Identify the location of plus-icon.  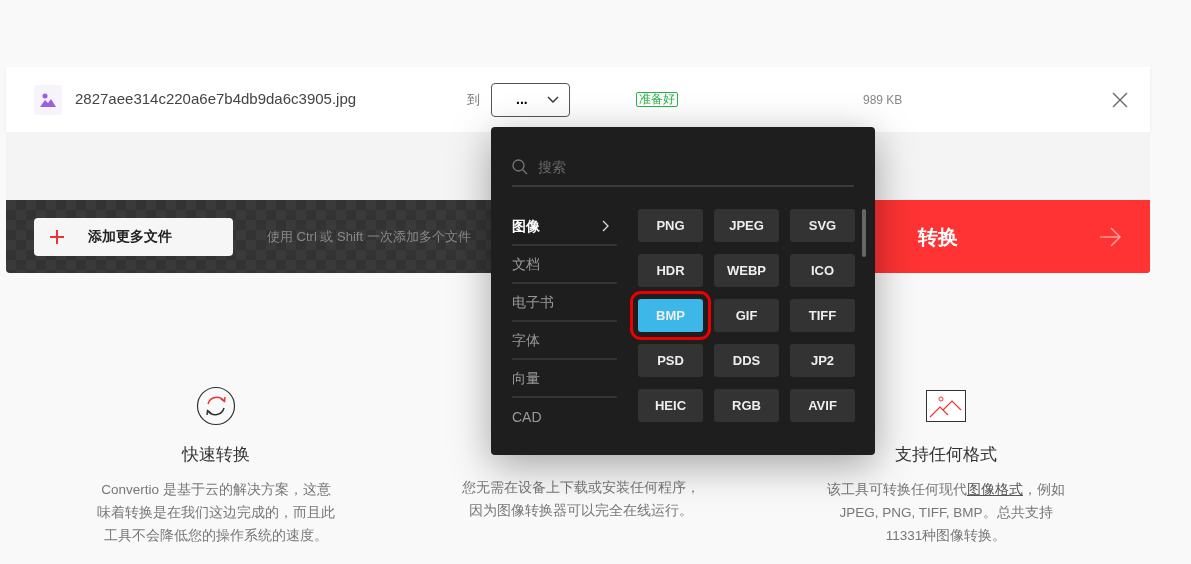
(57, 236).